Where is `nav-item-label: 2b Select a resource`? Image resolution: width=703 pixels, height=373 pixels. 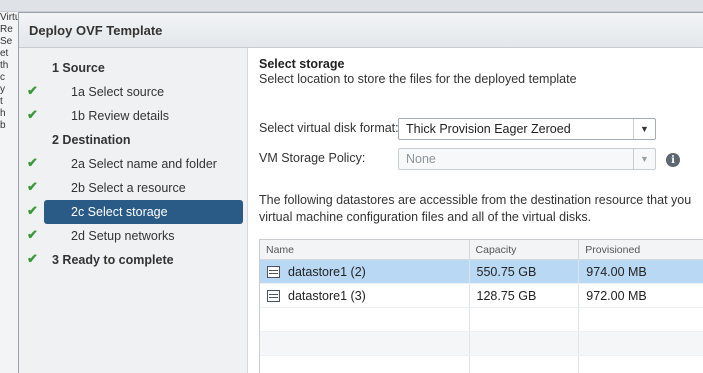 nav-item-label: 2b Select a resource is located at coordinates (128, 188).